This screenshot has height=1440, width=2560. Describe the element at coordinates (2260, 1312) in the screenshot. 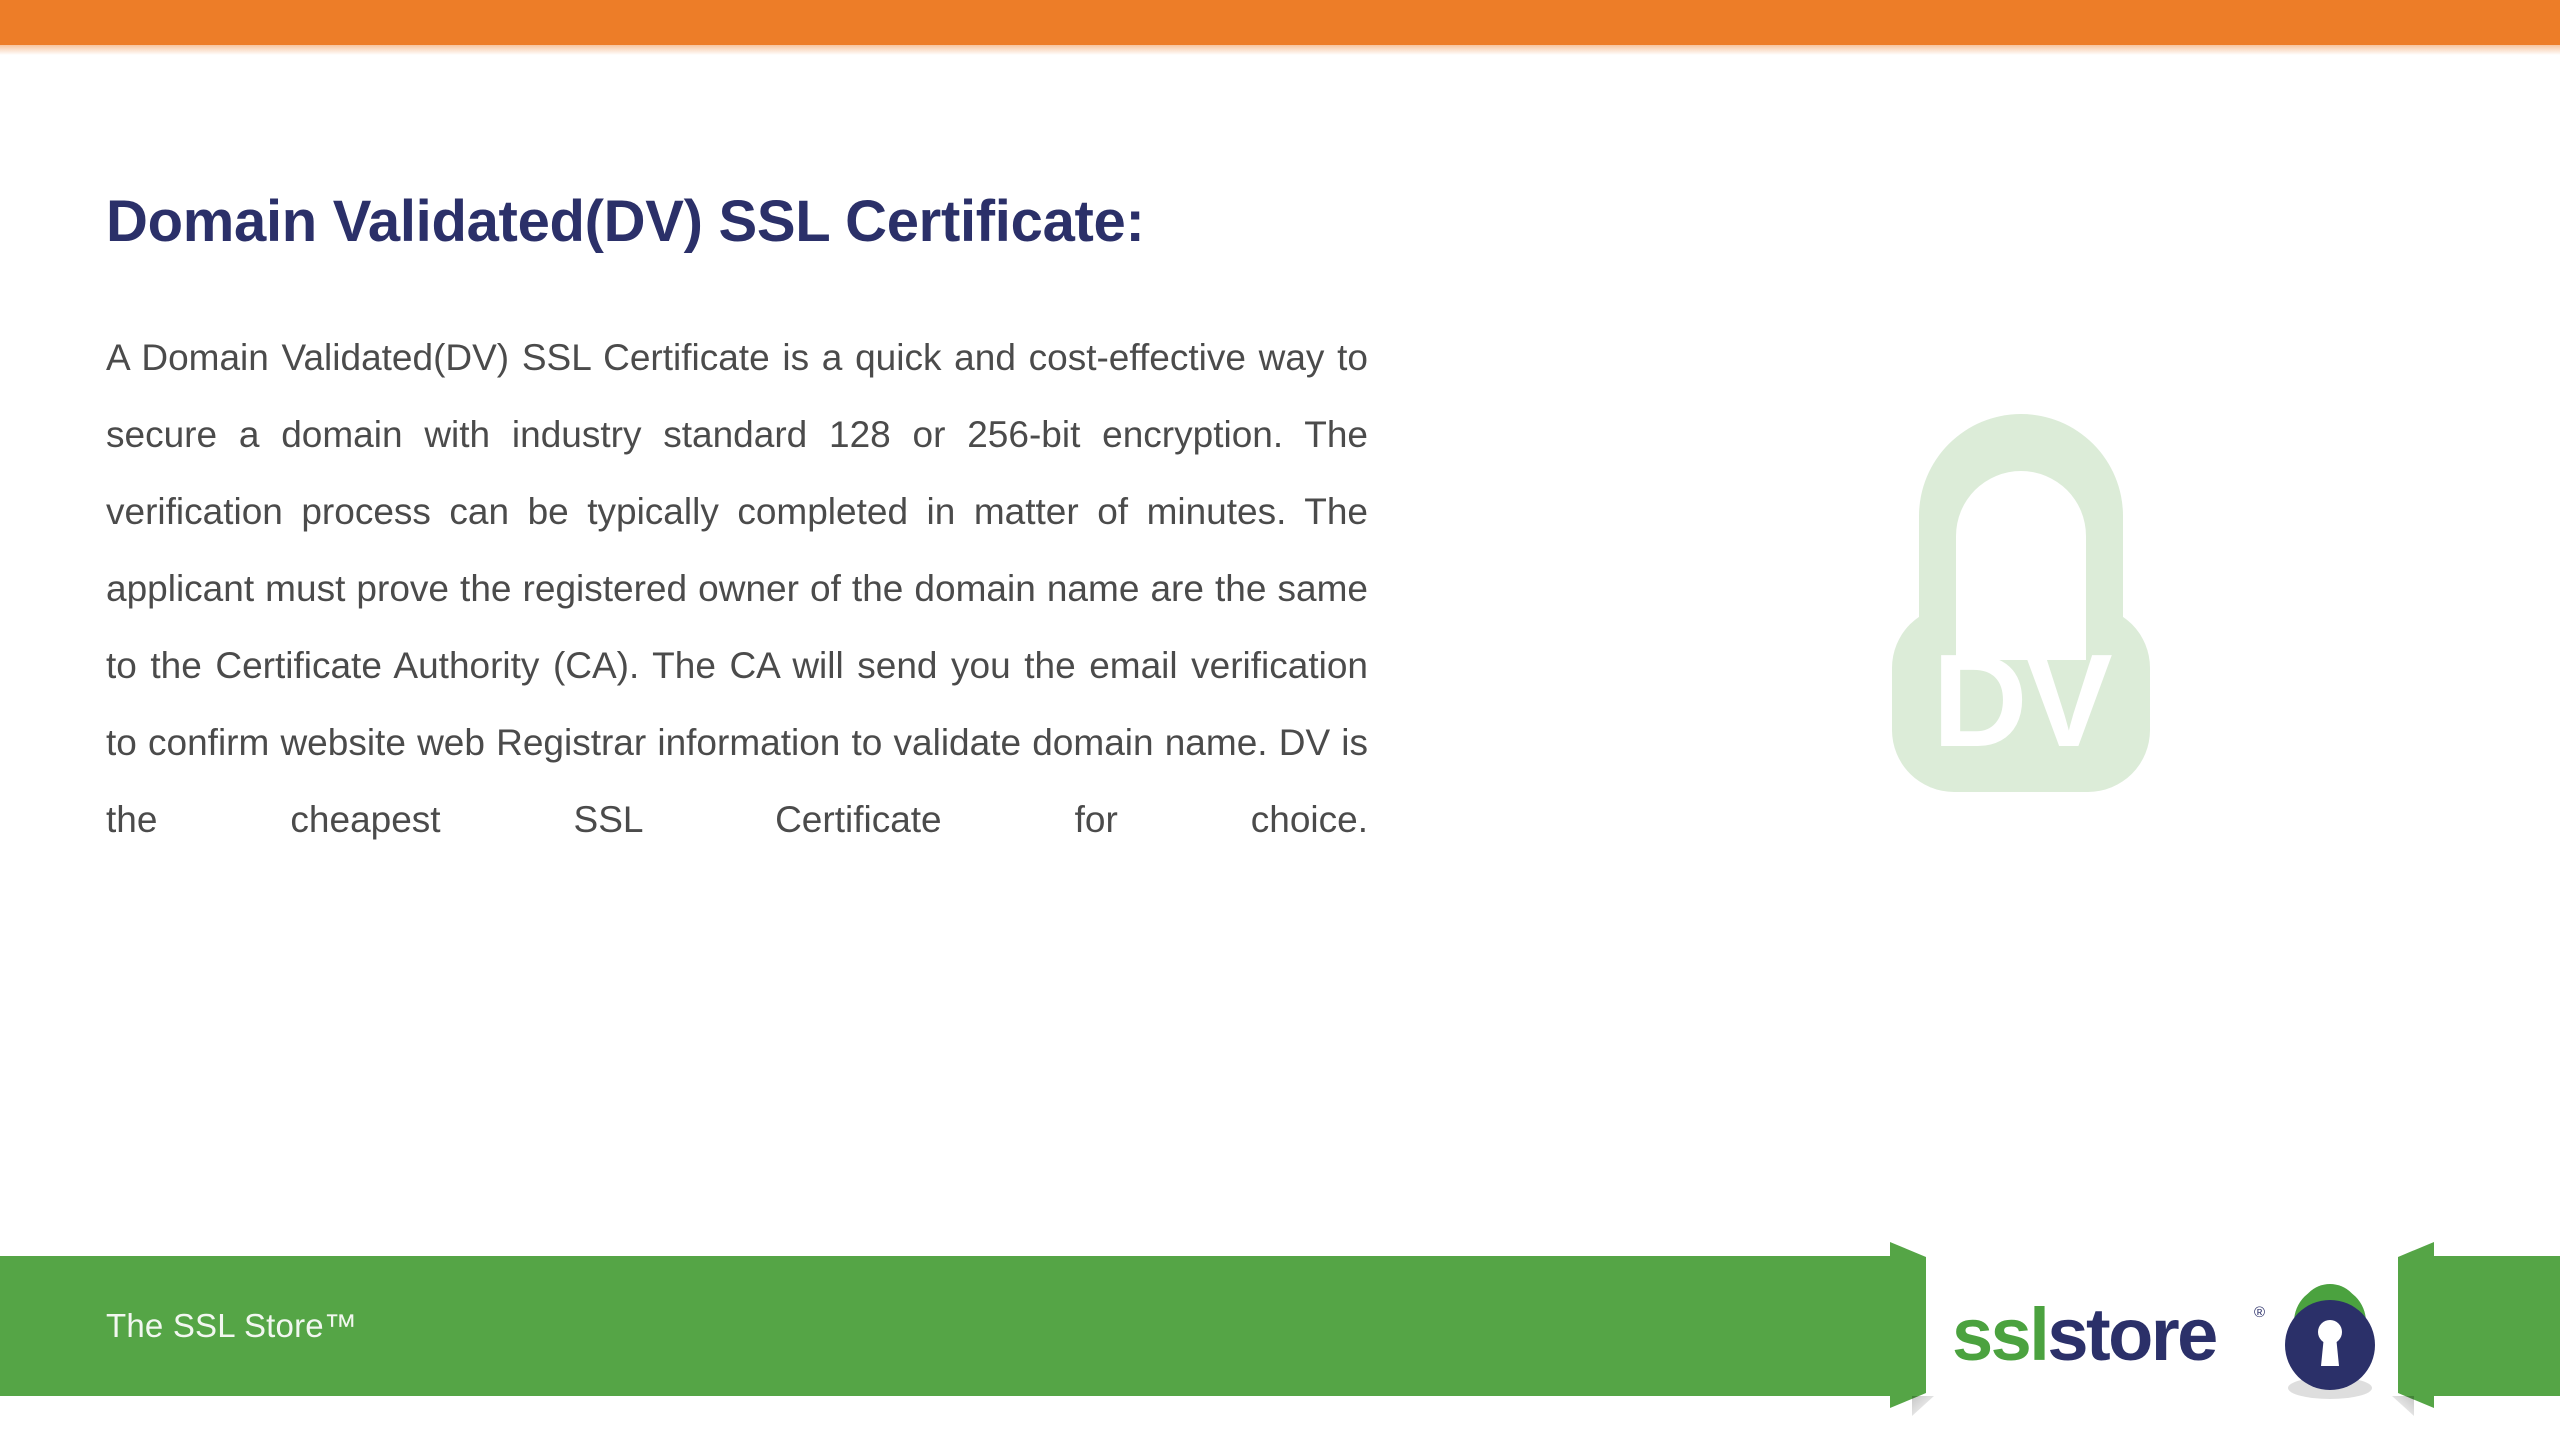

I see `registered-trademark-mark: ®` at that location.